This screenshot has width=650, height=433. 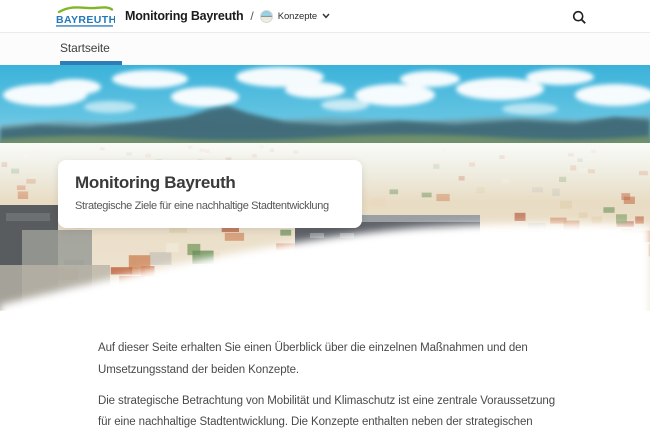 I want to click on nav-item-startseite: Startseite, so click(x=85, y=48).